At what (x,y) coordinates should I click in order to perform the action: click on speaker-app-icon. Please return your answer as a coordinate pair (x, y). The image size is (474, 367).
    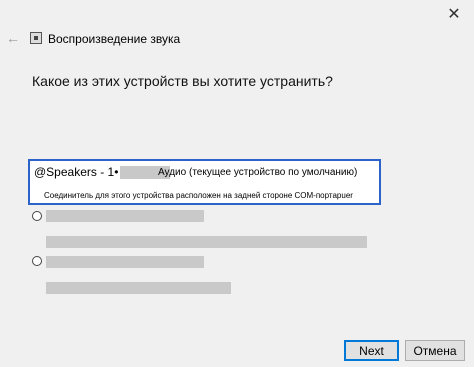
    Looking at the image, I should click on (36, 38).